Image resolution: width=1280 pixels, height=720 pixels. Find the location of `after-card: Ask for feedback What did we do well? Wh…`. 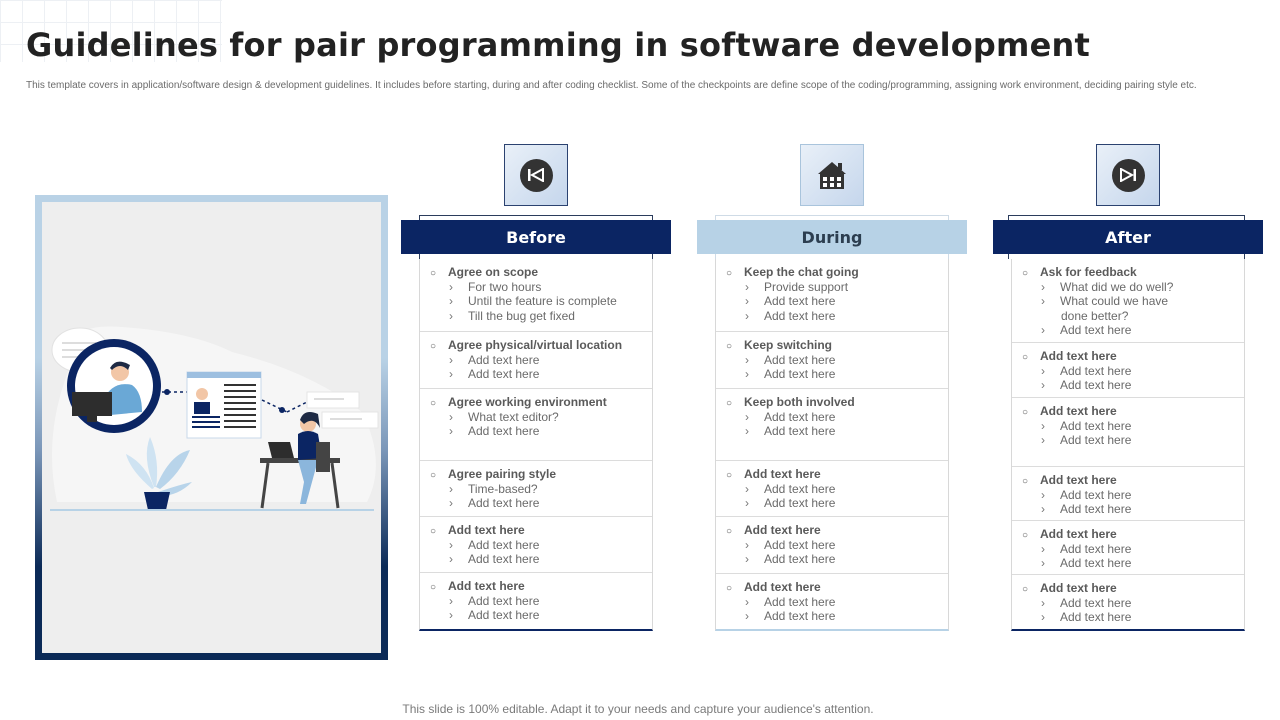

after-card: Ask for feedback What did we do well? Wh… is located at coordinates (1128, 445).